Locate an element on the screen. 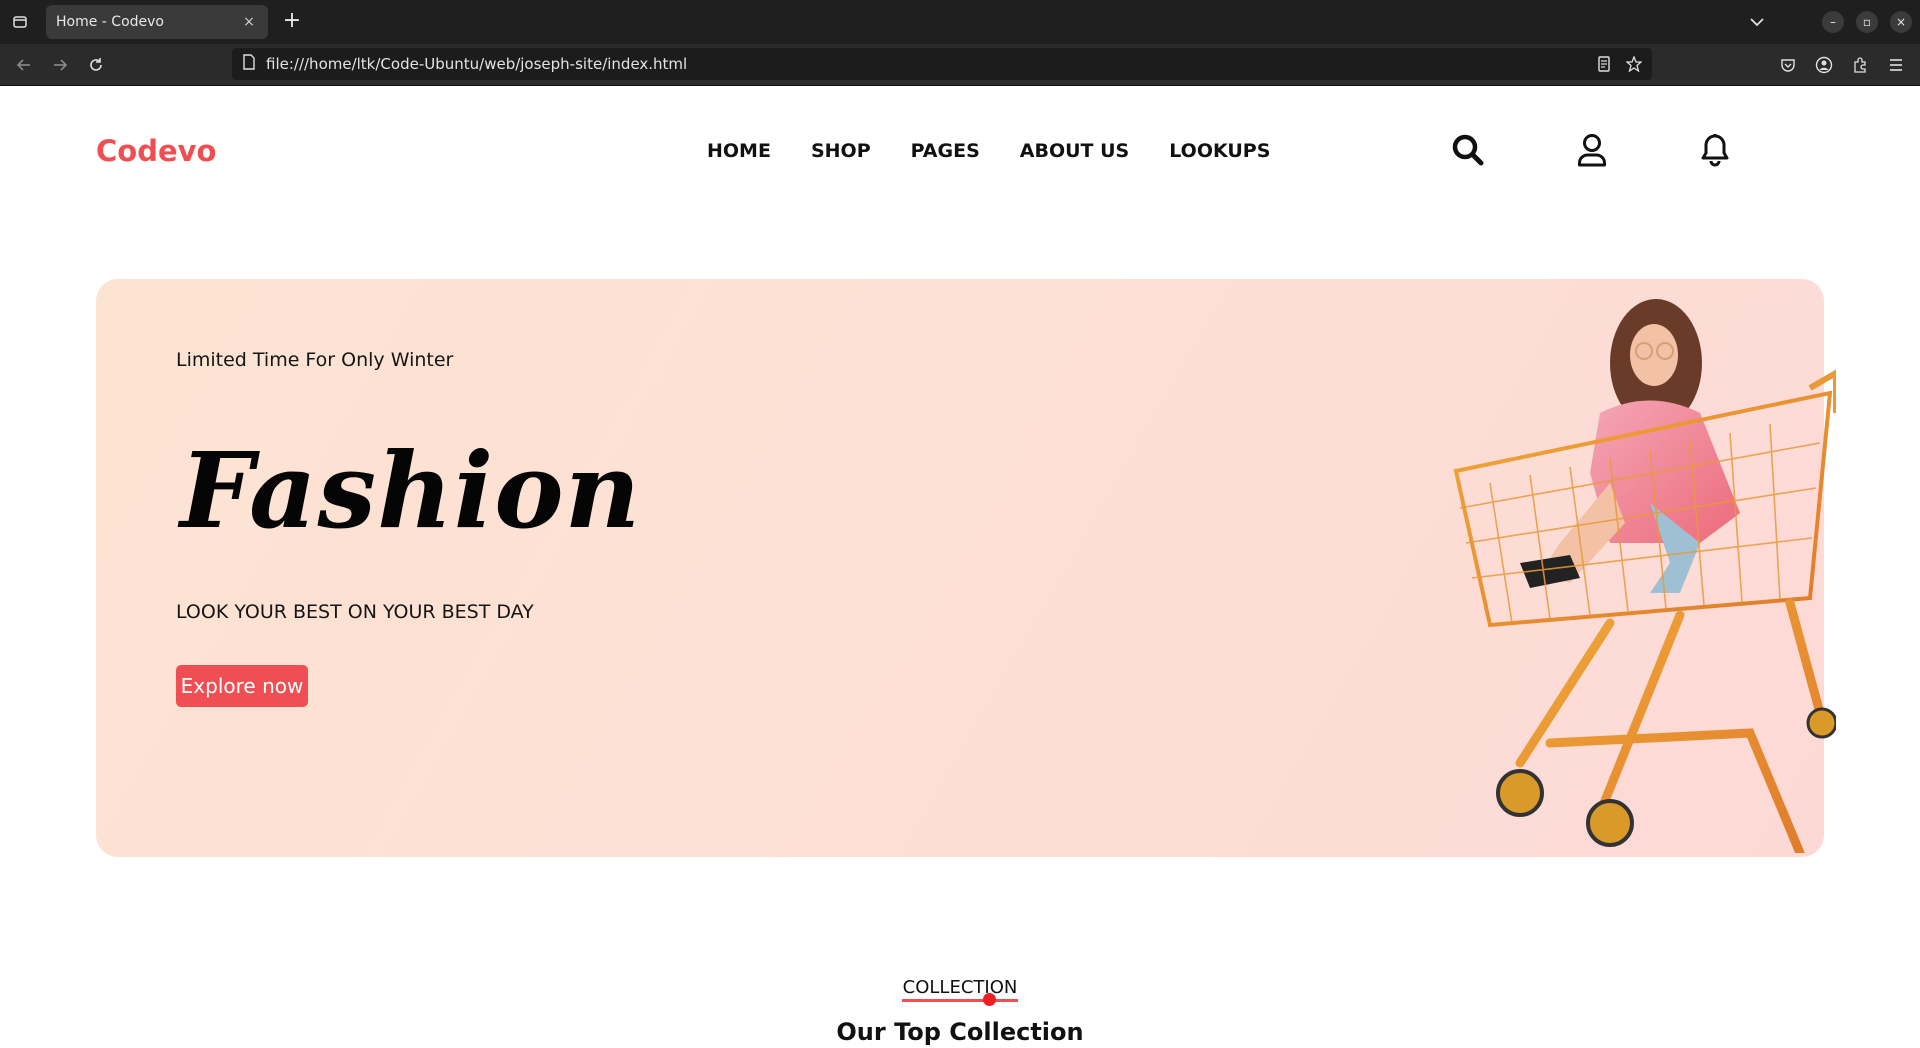  new-tab-button: + is located at coordinates (292, 22).